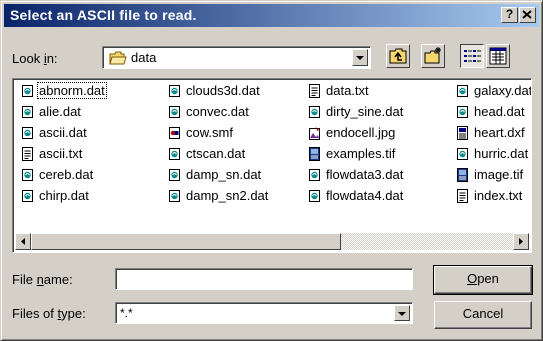  I want to click on file-type-value: *.*, so click(126, 313).